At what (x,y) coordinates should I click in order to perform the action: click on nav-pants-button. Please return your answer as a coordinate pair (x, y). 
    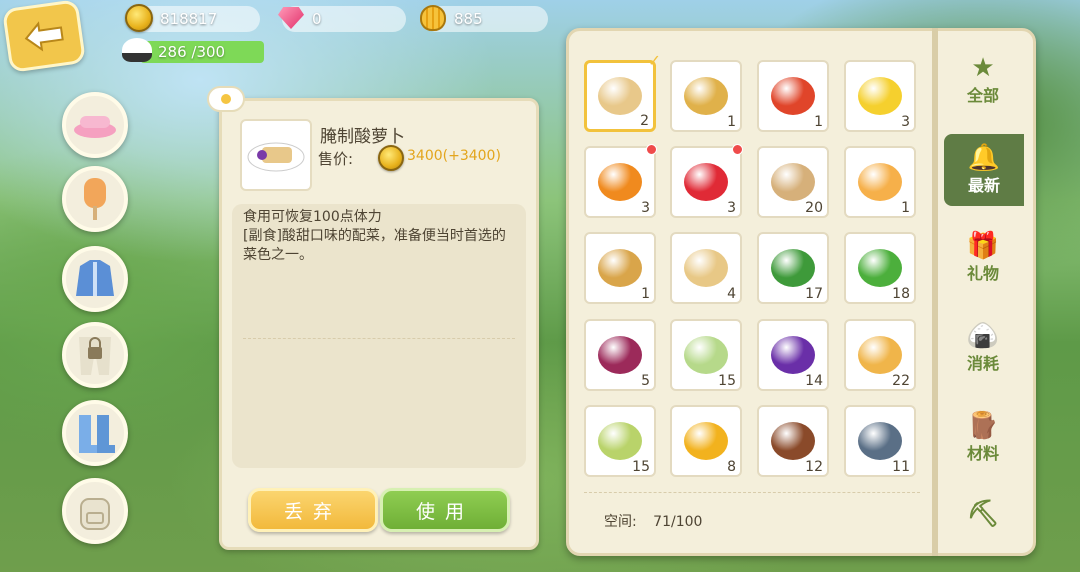
    Looking at the image, I should click on (95, 355).